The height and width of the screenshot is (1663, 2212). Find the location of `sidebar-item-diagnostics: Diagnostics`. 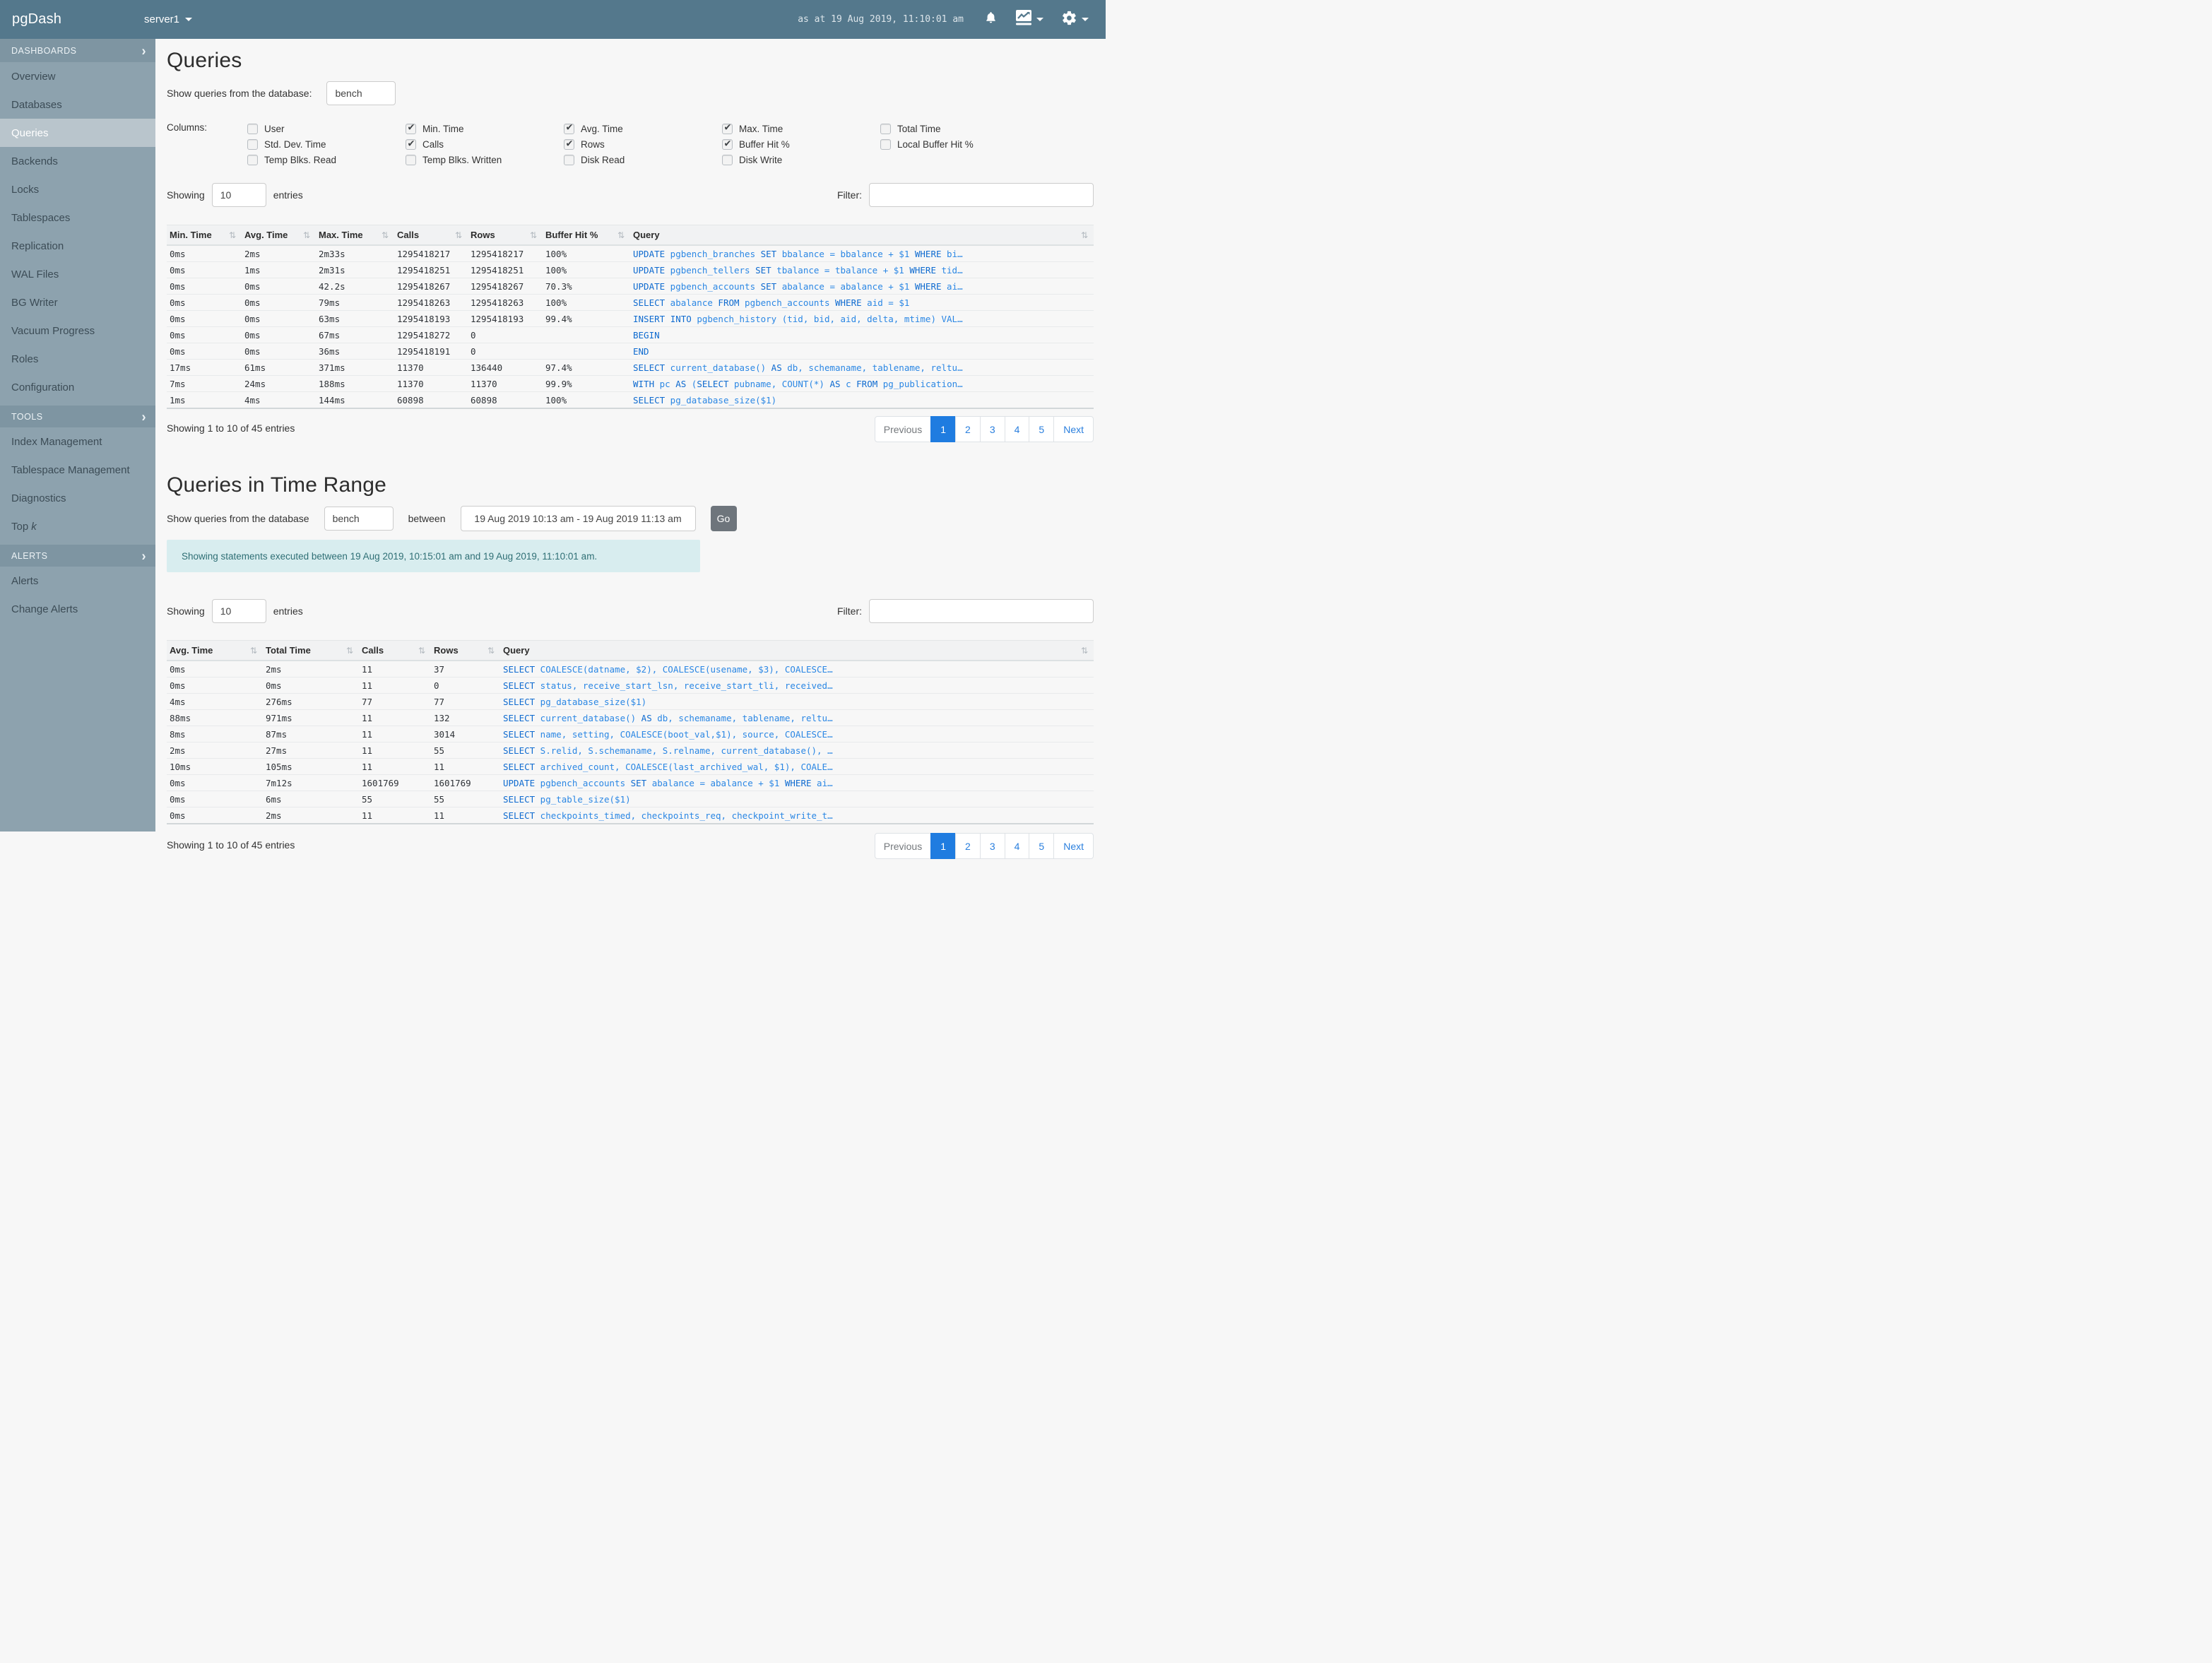

sidebar-item-diagnostics: Diagnostics is located at coordinates (77, 498).